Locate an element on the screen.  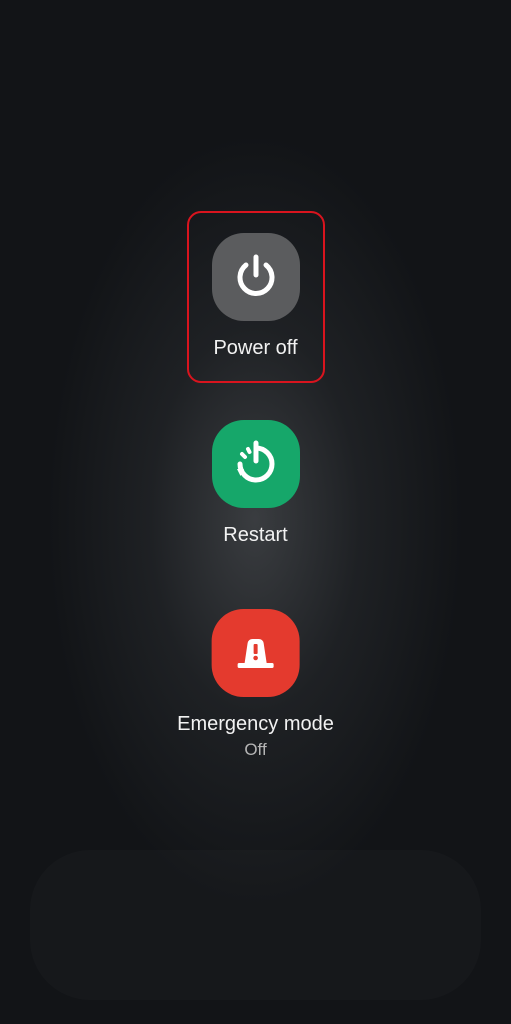
restart-icon is located at coordinates (255, 461).